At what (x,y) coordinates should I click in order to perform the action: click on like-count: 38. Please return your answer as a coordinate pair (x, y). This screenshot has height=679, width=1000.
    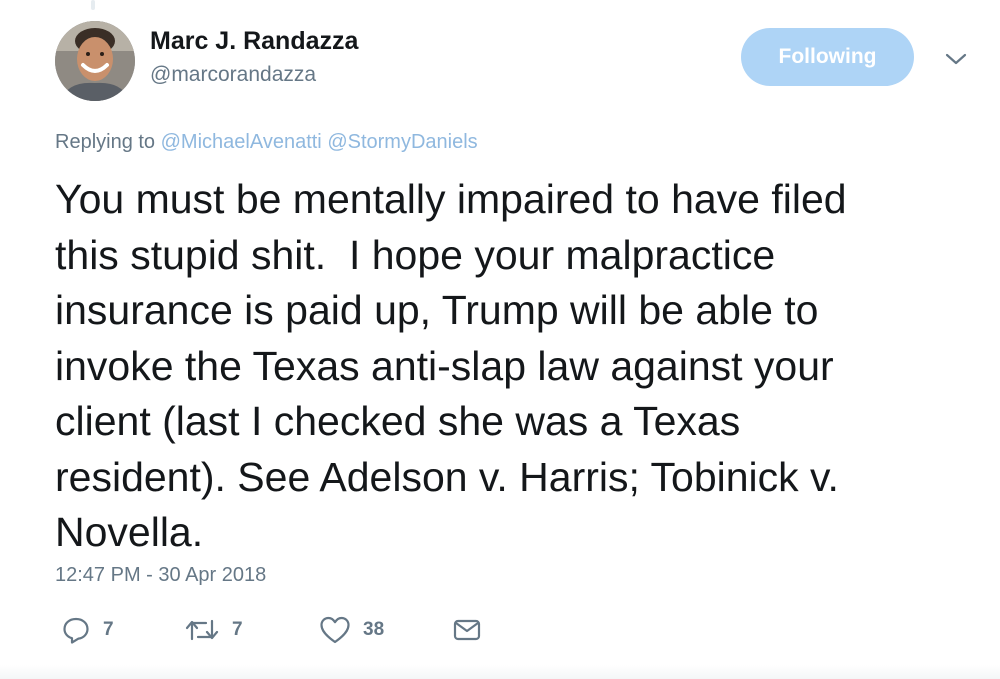
    Looking at the image, I should click on (374, 629).